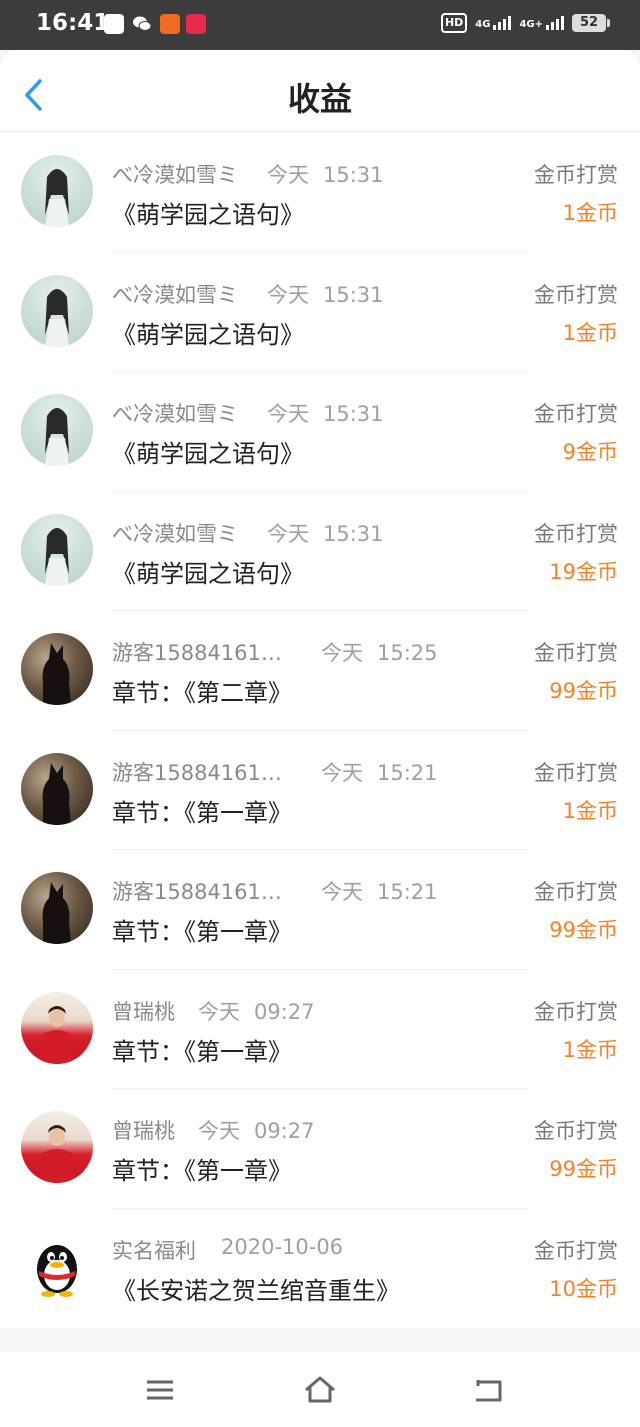  Describe the element at coordinates (320, 1269) in the screenshot. I see `list-item: 实名福利 2020-10-06 《长安诺之贺兰绾音重生》 金币打赏 10金币` at that location.